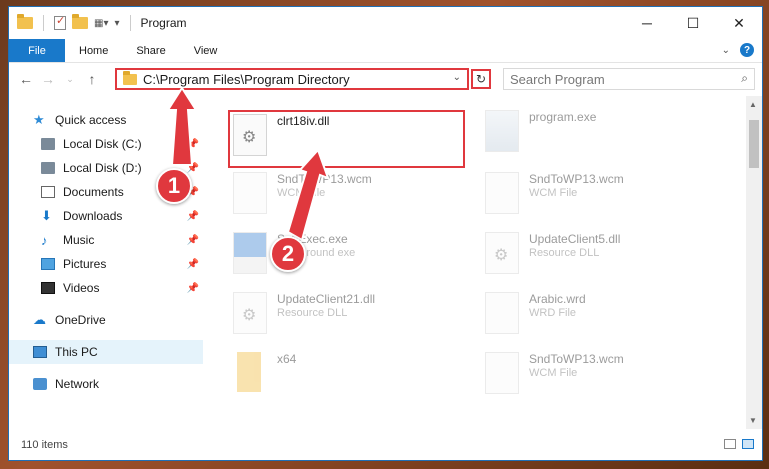  Describe the element at coordinates (754, 144) in the screenshot. I see `scrollbar-thumb` at that location.